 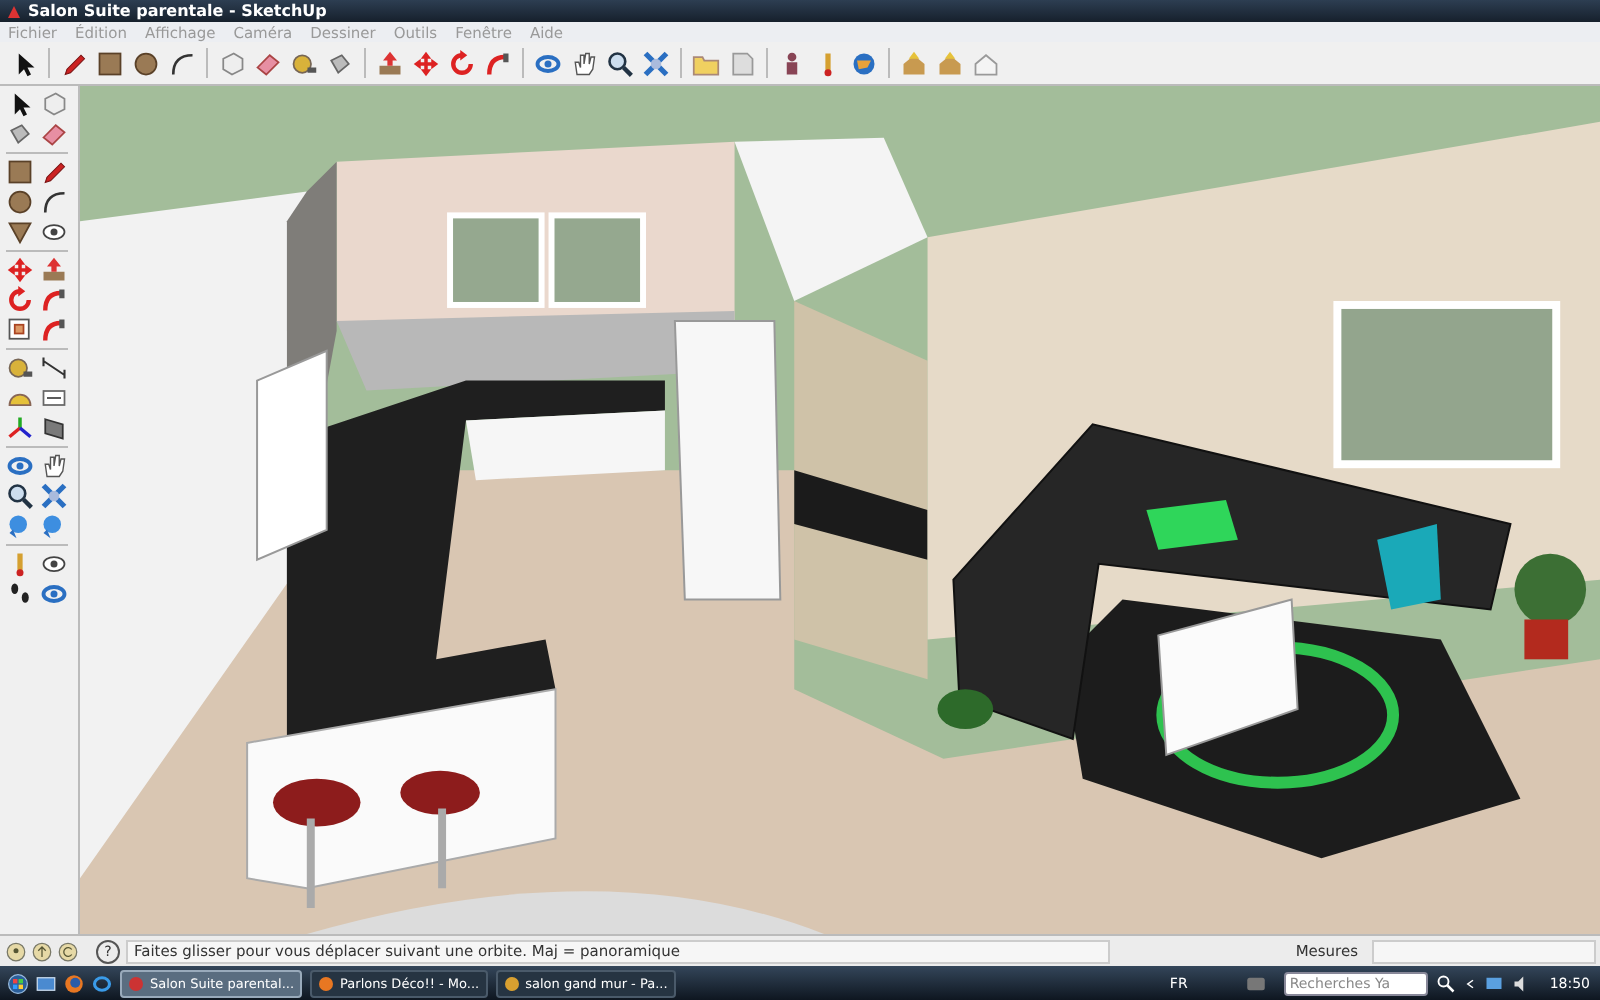 What do you see at coordinates (102, 983) in the screenshot?
I see `ring-icon` at bounding box center [102, 983].